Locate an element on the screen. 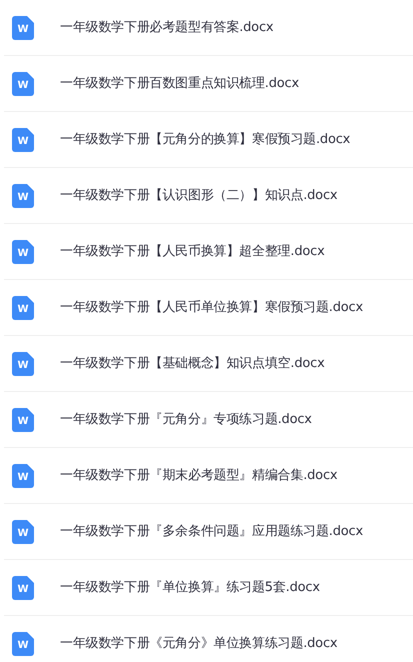 This screenshot has height=662, width=413. file-name: 一年级数学下册【基础概念】知识点填空.docx is located at coordinates (192, 364).